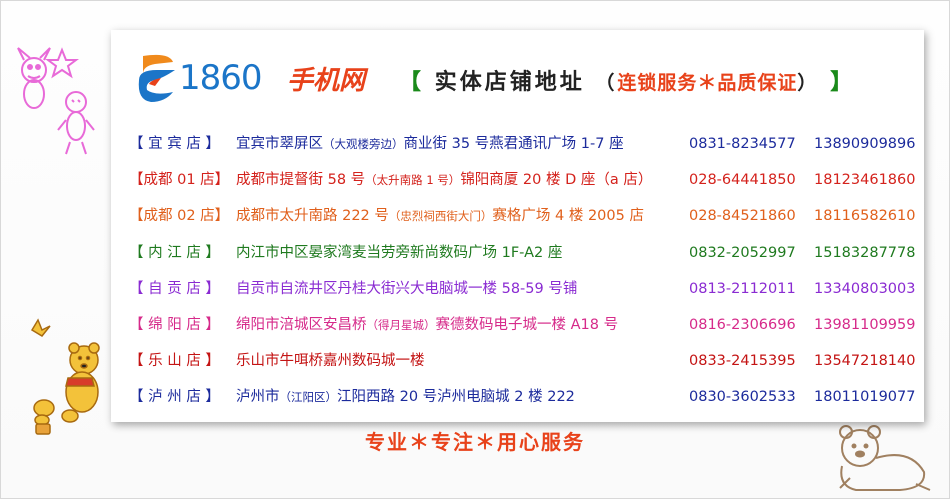 This screenshot has height=499, width=950. I want to click on store-phone: 0833-2415395, so click(742, 361).